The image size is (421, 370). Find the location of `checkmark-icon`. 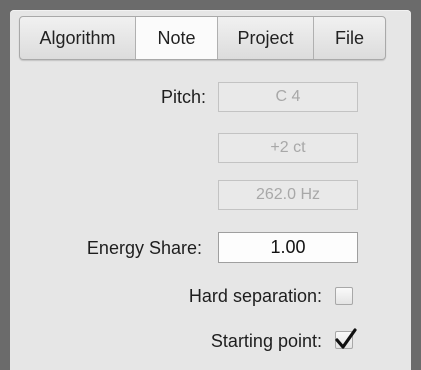

checkmark-icon is located at coordinates (346, 338).